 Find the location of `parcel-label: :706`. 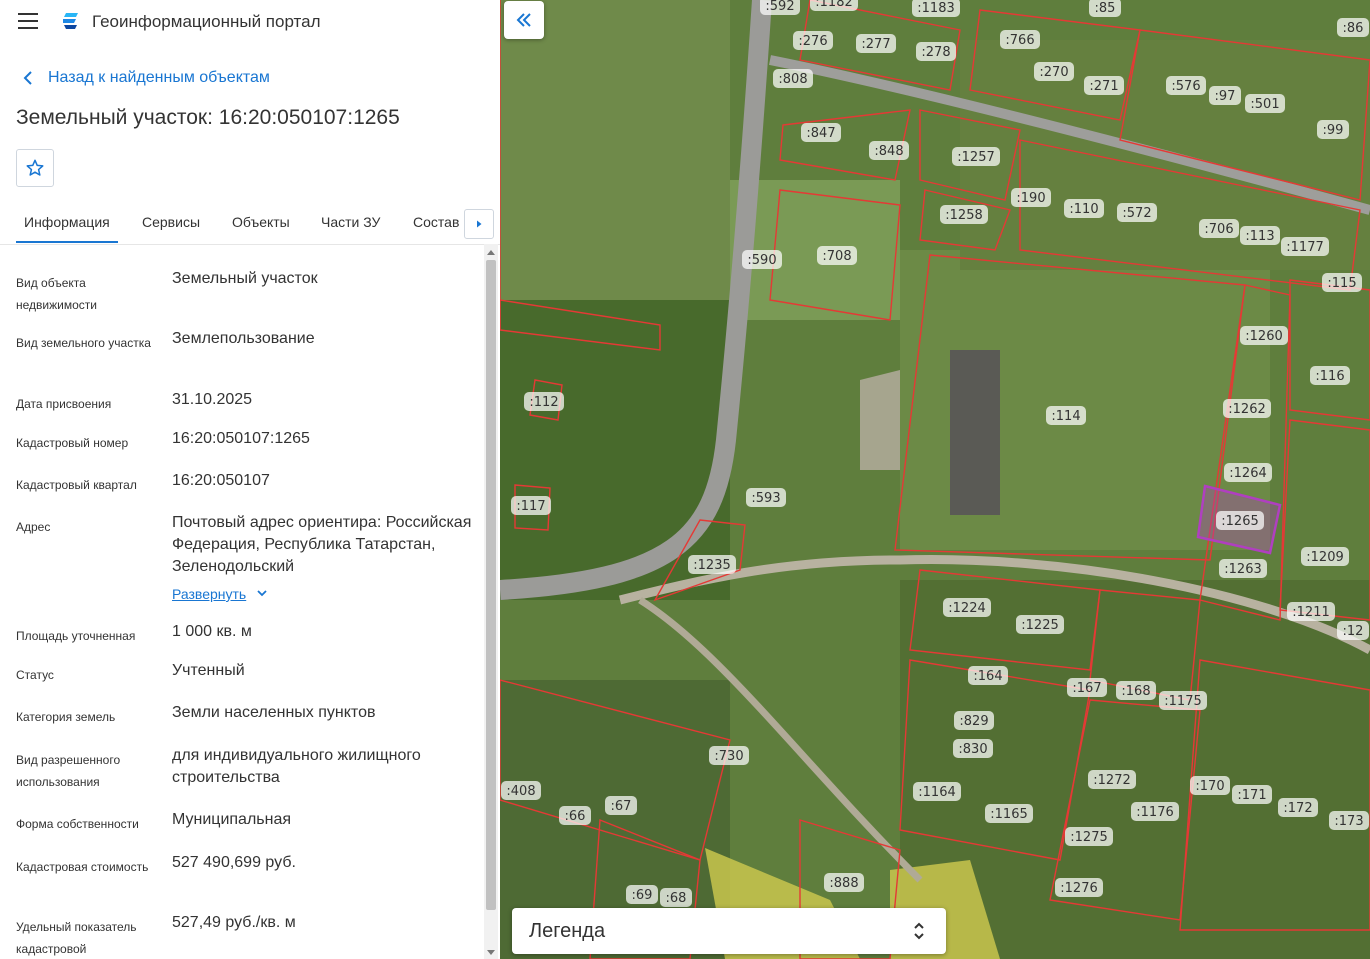

parcel-label: :706 is located at coordinates (1219, 228).